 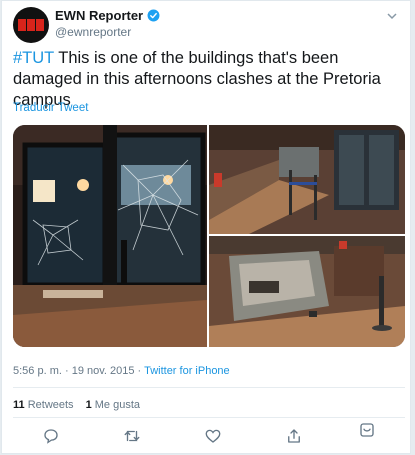 What do you see at coordinates (392, 16) in the screenshot?
I see `chevron-down-icon` at bounding box center [392, 16].